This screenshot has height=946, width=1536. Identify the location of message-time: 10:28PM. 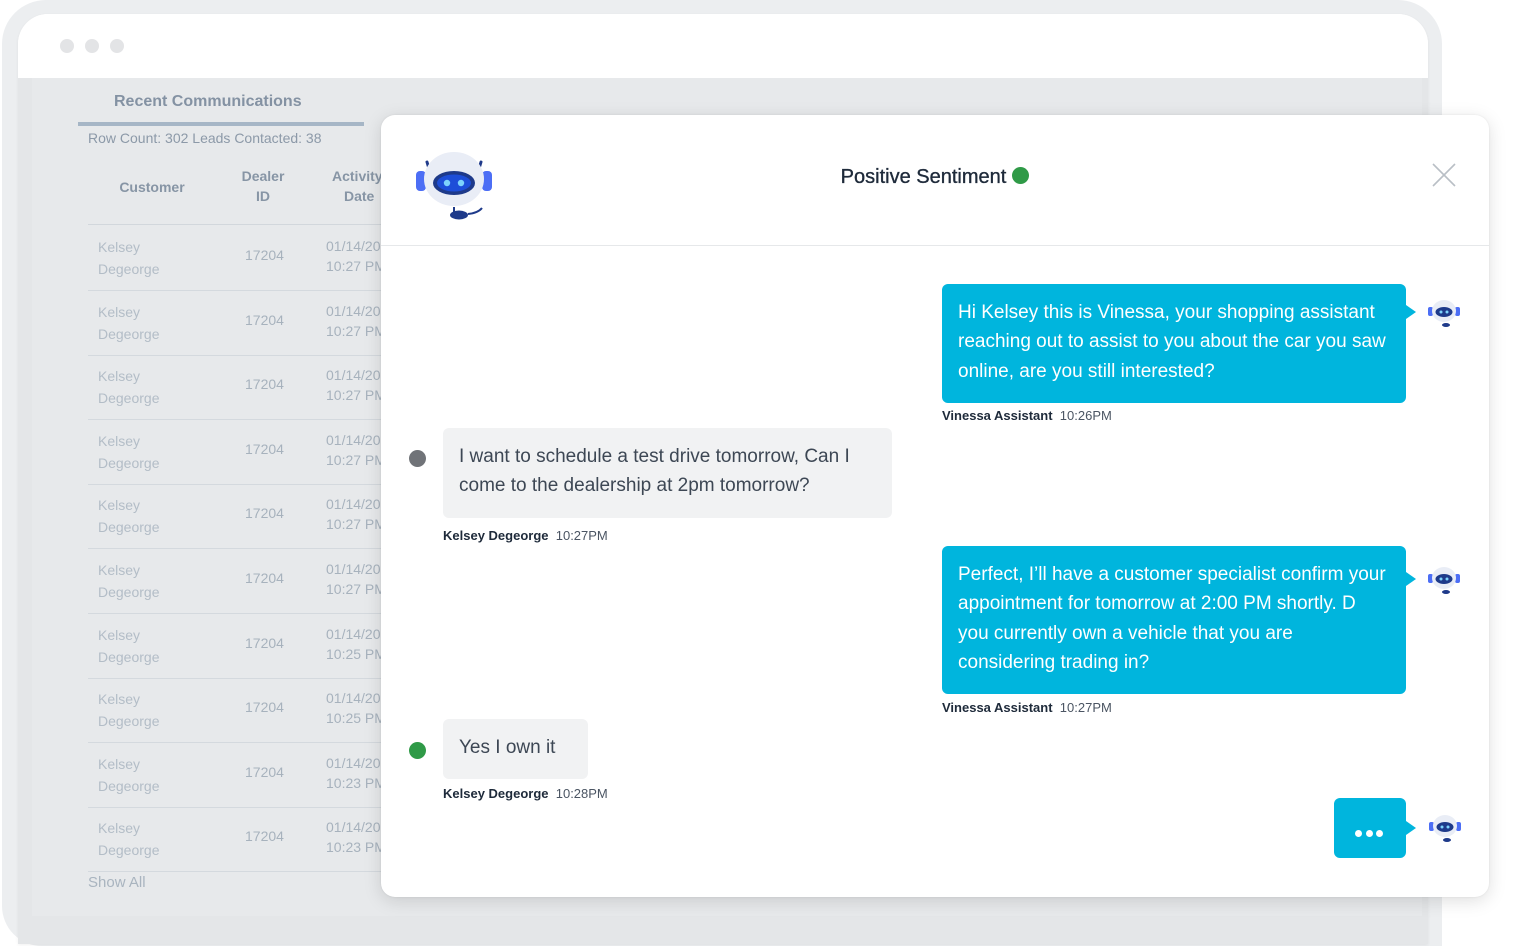
(581, 793).